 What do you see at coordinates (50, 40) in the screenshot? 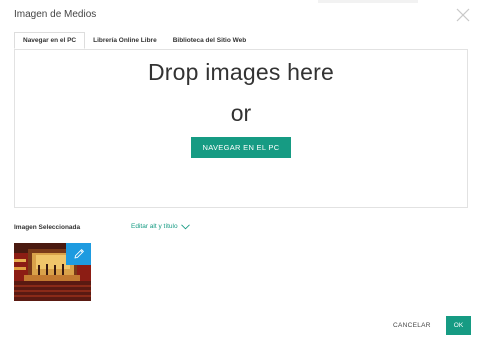
I see `tab-browse-pc: Navegar en el PC` at bounding box center [50, 40].